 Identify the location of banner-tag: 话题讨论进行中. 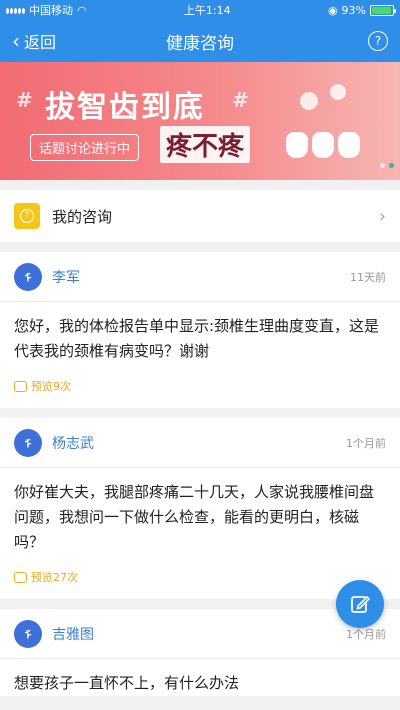
(85, 147).